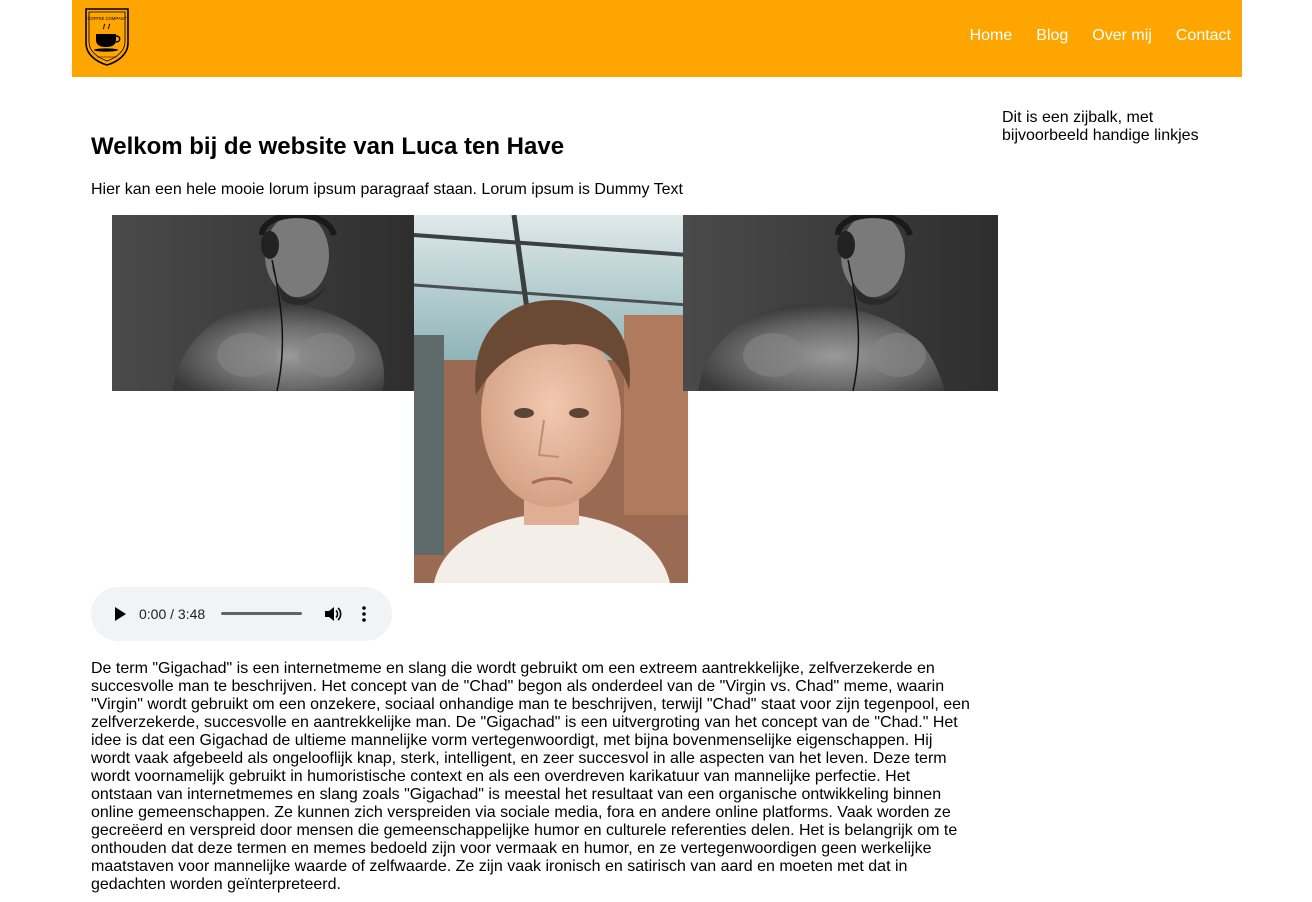 The image size is (1312, 902). I want to click on nav-home-link: Home, so click(991, 36).